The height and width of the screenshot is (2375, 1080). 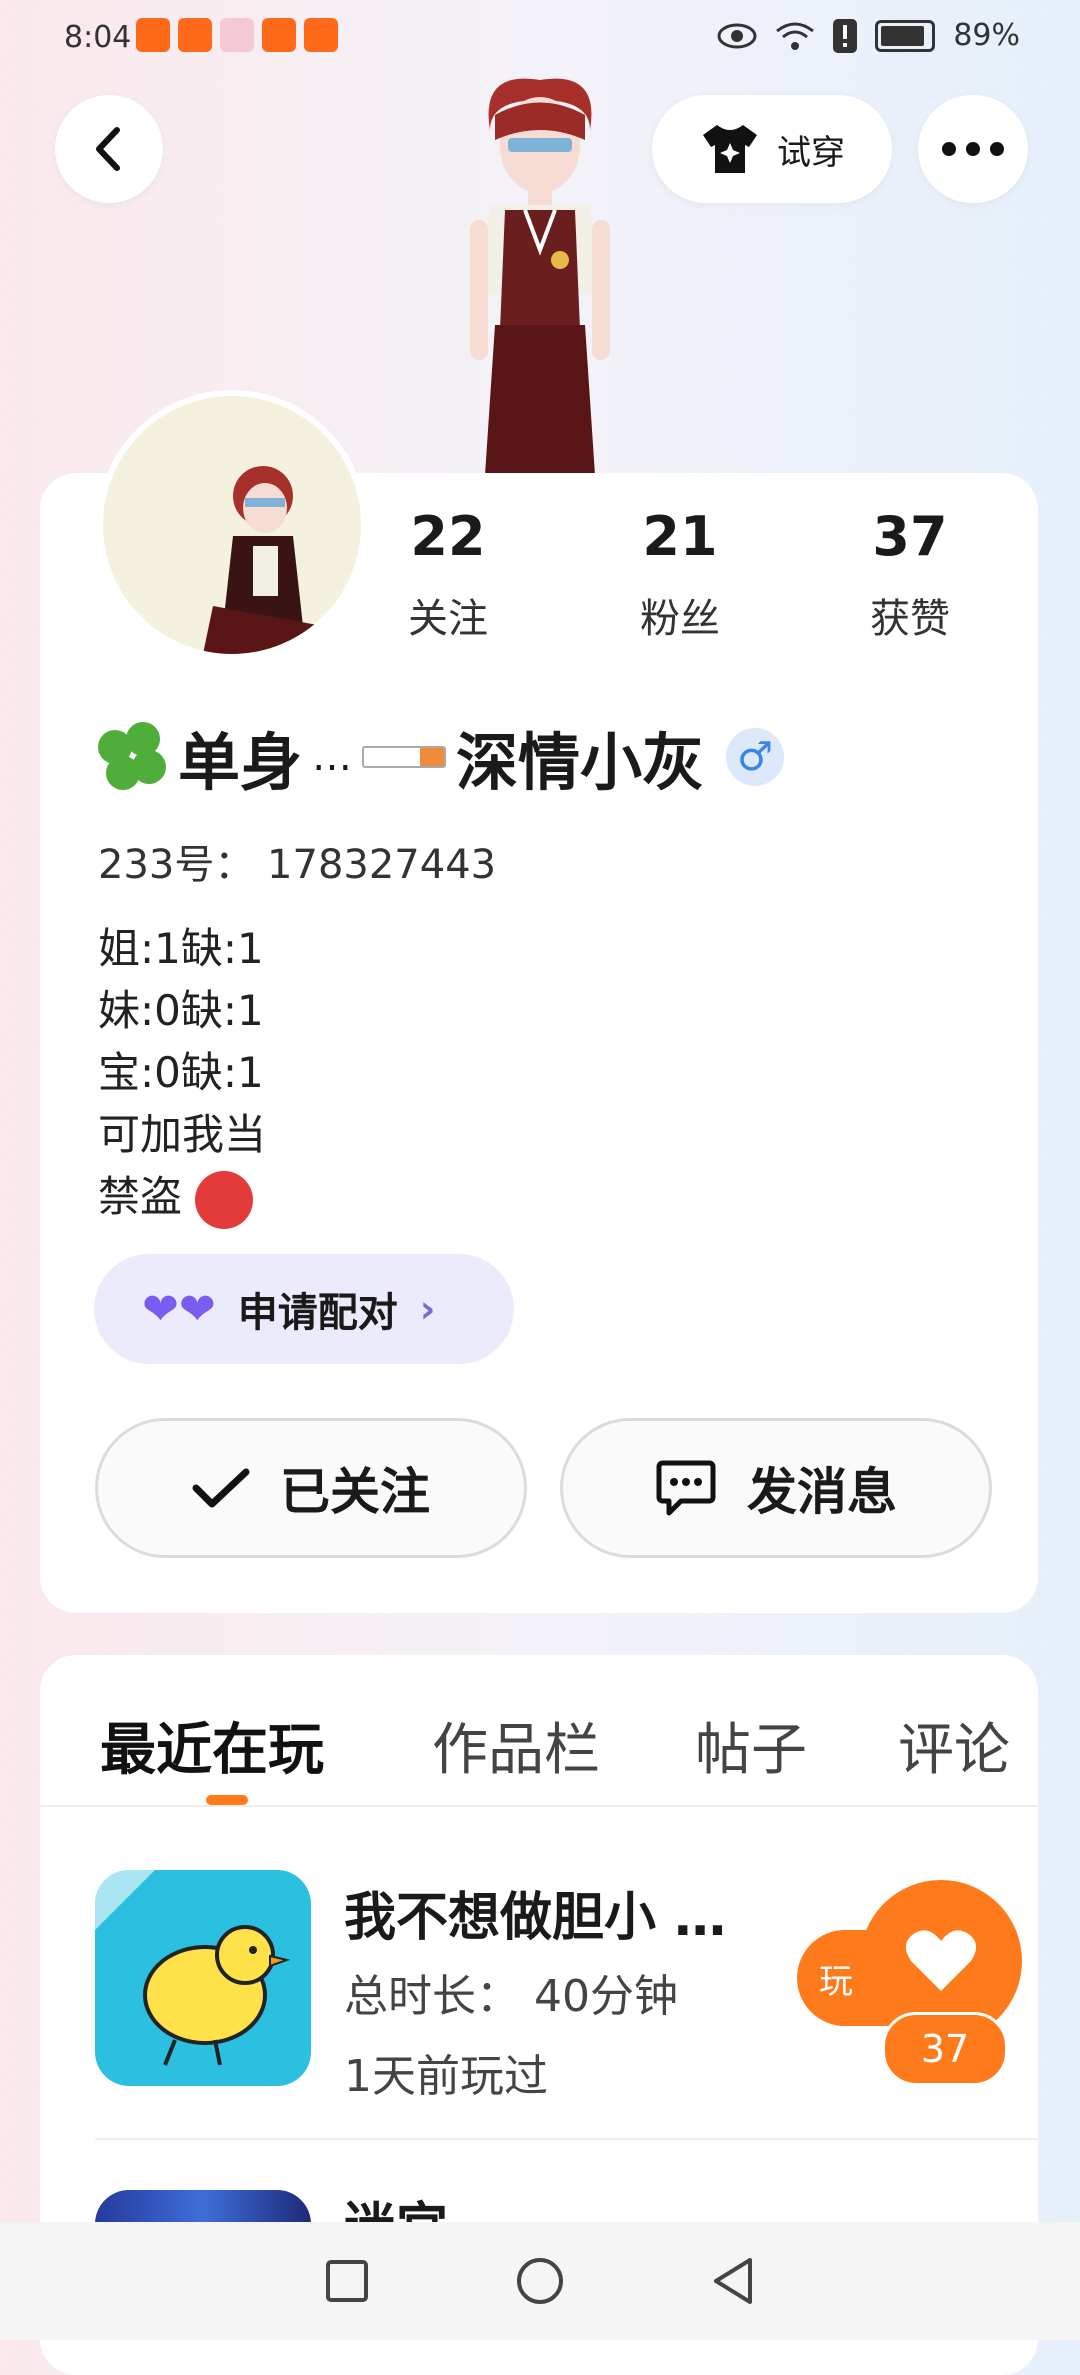 I want to click on tab-comments: 评论, so click(x=954, y=1745).